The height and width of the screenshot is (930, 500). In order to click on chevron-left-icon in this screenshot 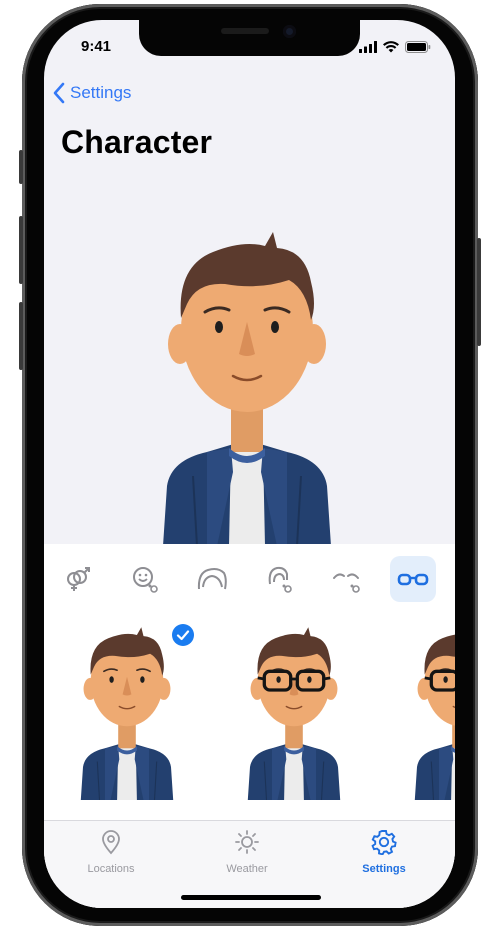, I will do `click(59, 93)`.